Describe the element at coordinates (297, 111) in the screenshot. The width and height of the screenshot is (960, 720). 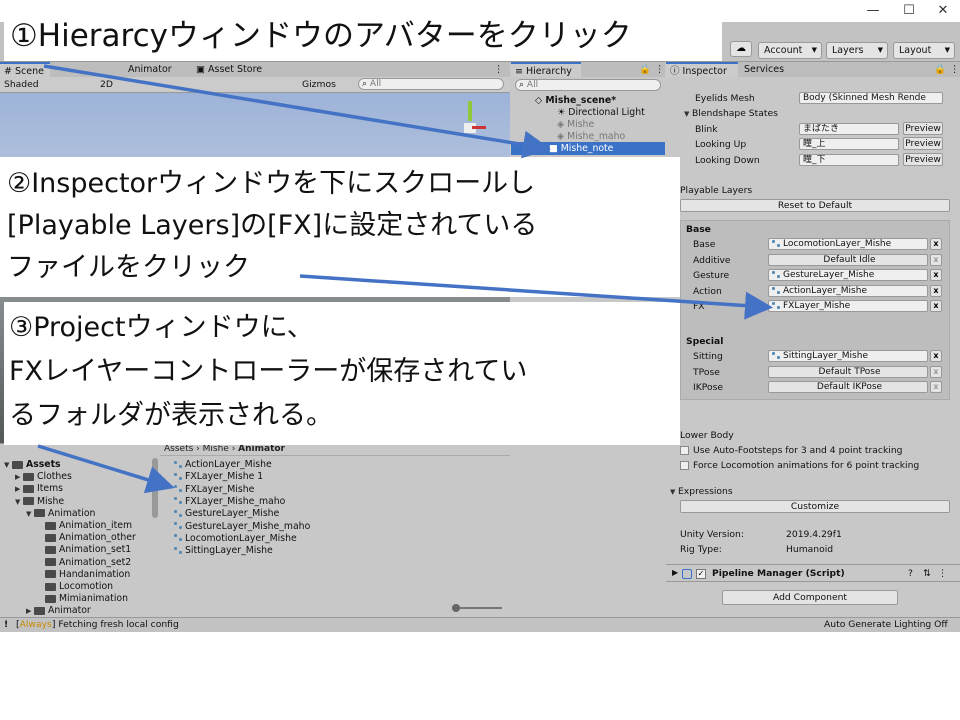
I see `arrow-to-hierarchy` at that location.